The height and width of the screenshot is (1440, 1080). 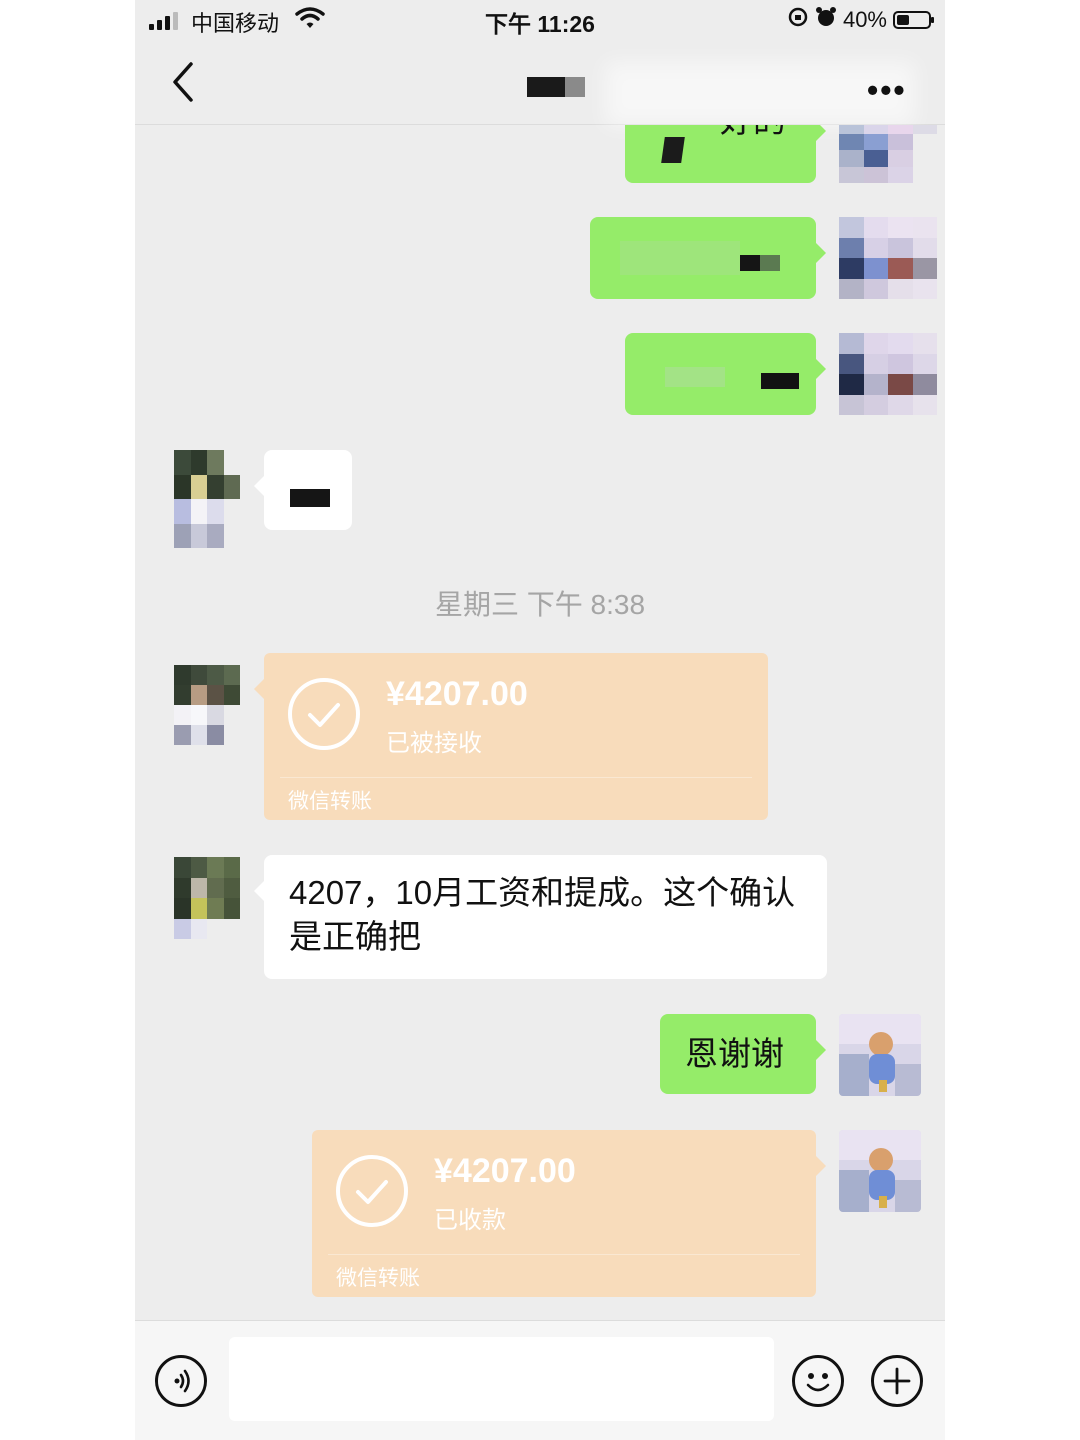 What do you see at coordinates (887, 90) in the screenshot?
I see `ellipsis-icon: •••` at bounding box center [887, 90].